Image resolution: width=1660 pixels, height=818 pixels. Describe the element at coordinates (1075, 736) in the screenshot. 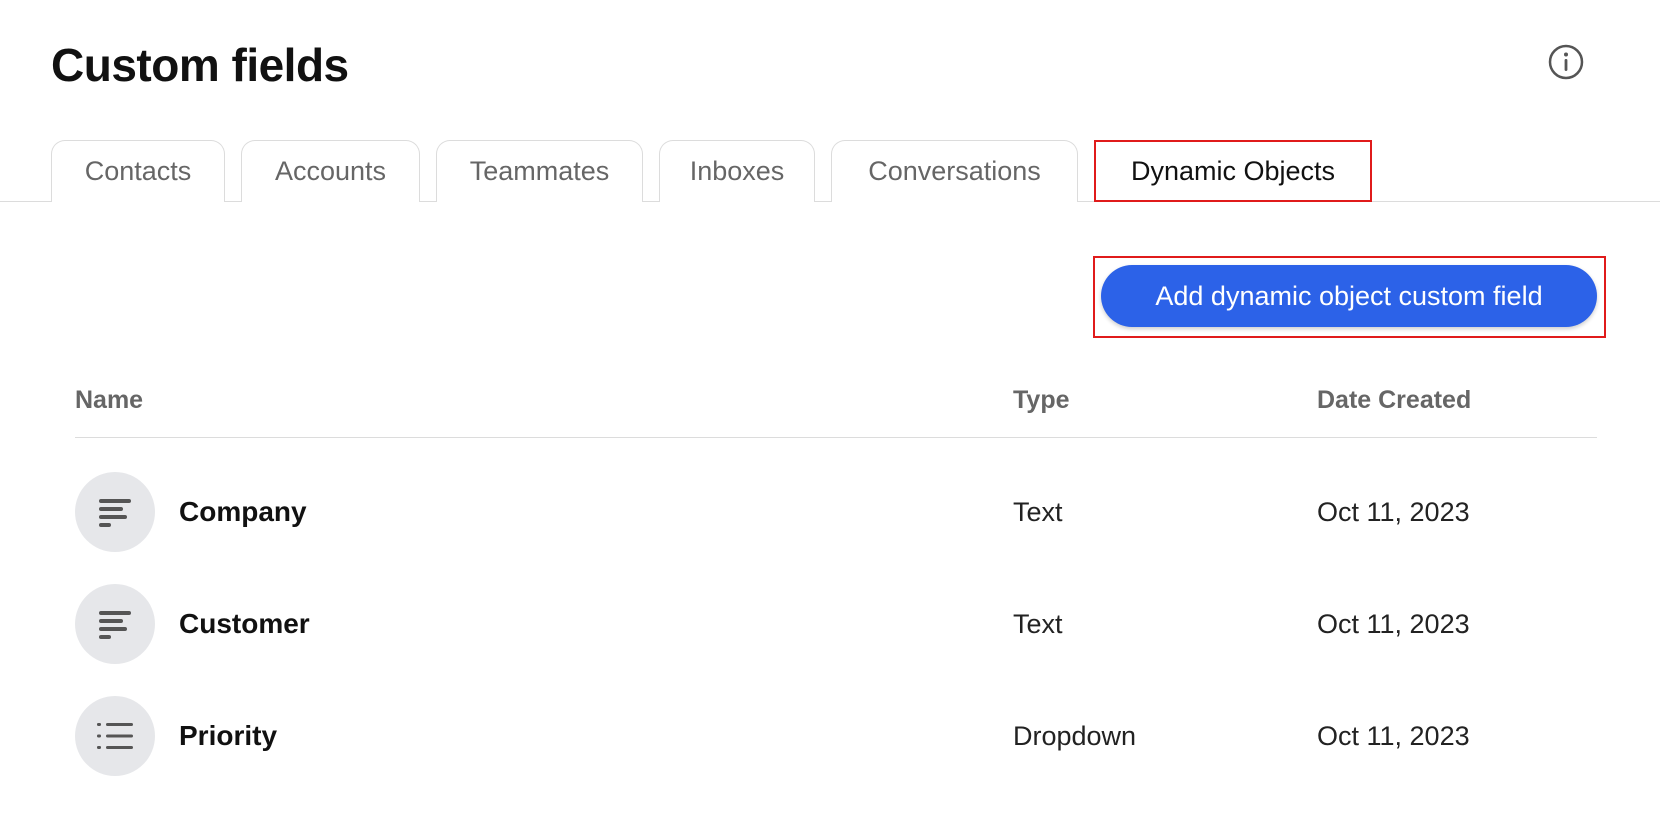

I see `row-type: Dropdown` at that location.